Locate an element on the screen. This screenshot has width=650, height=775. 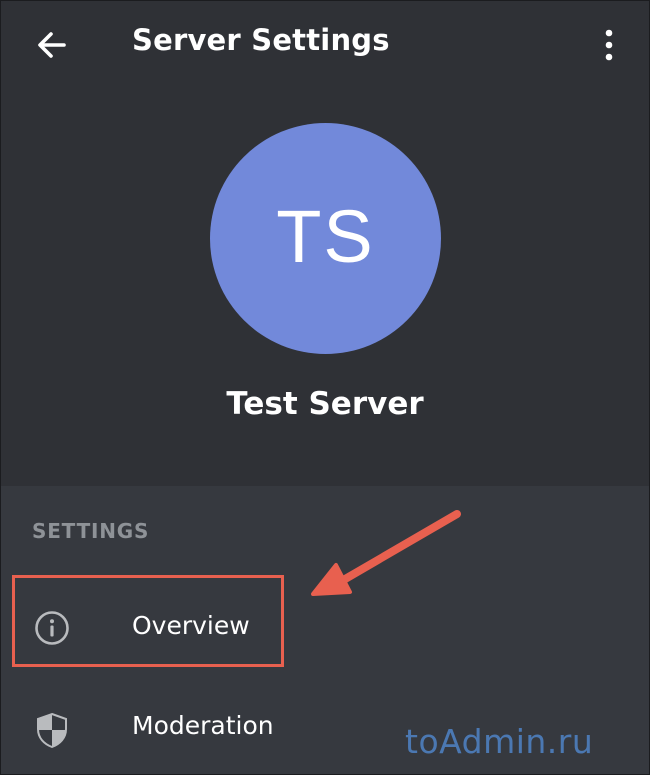
app-bar: Server Settings is located at coordinates (325, 46).